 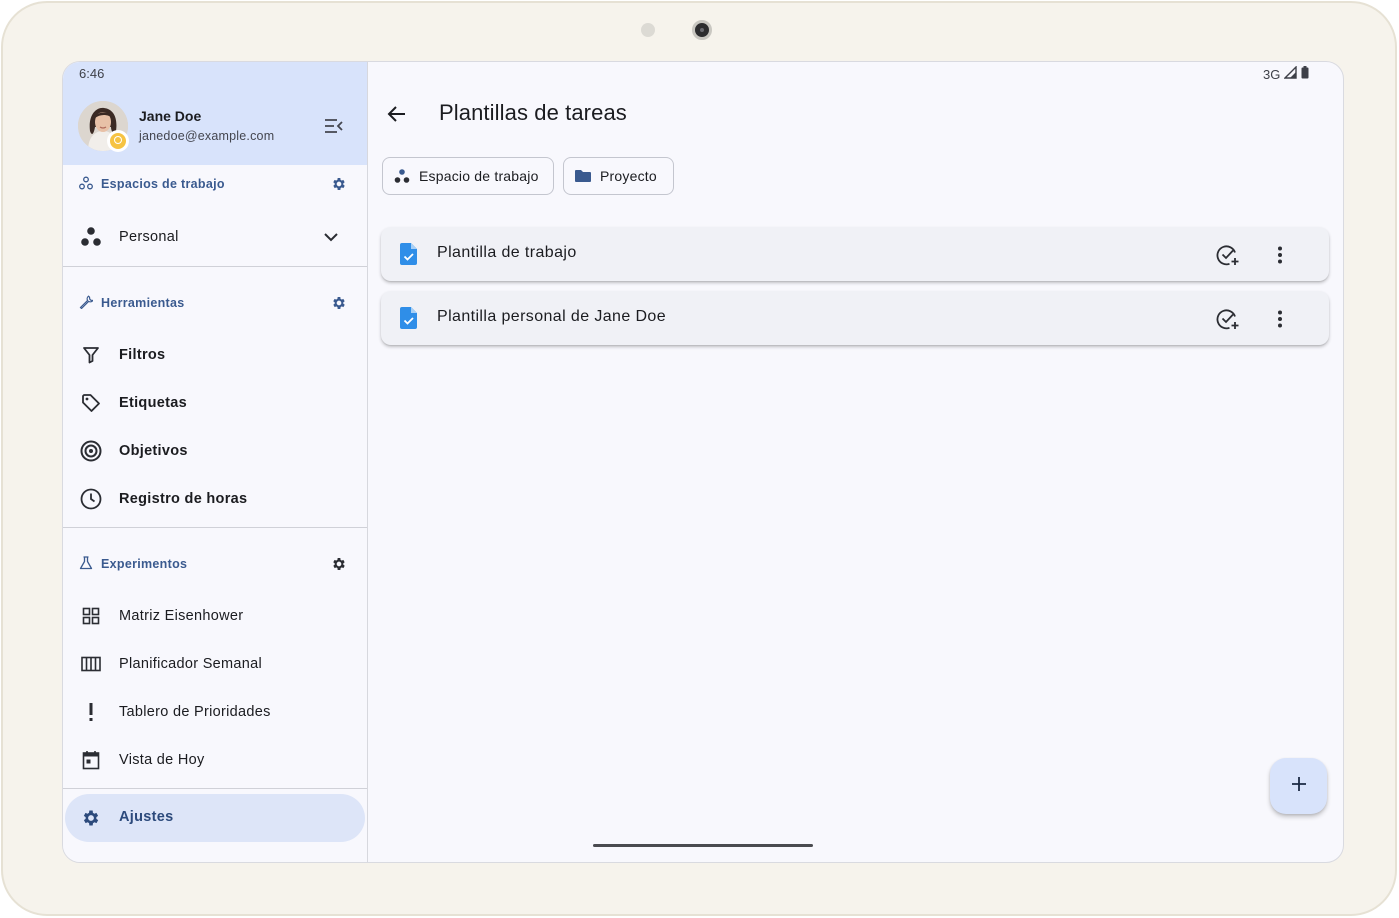 I want to click on workspaces-section-title: Espacios de trabajo, so click(x=152, y=184).